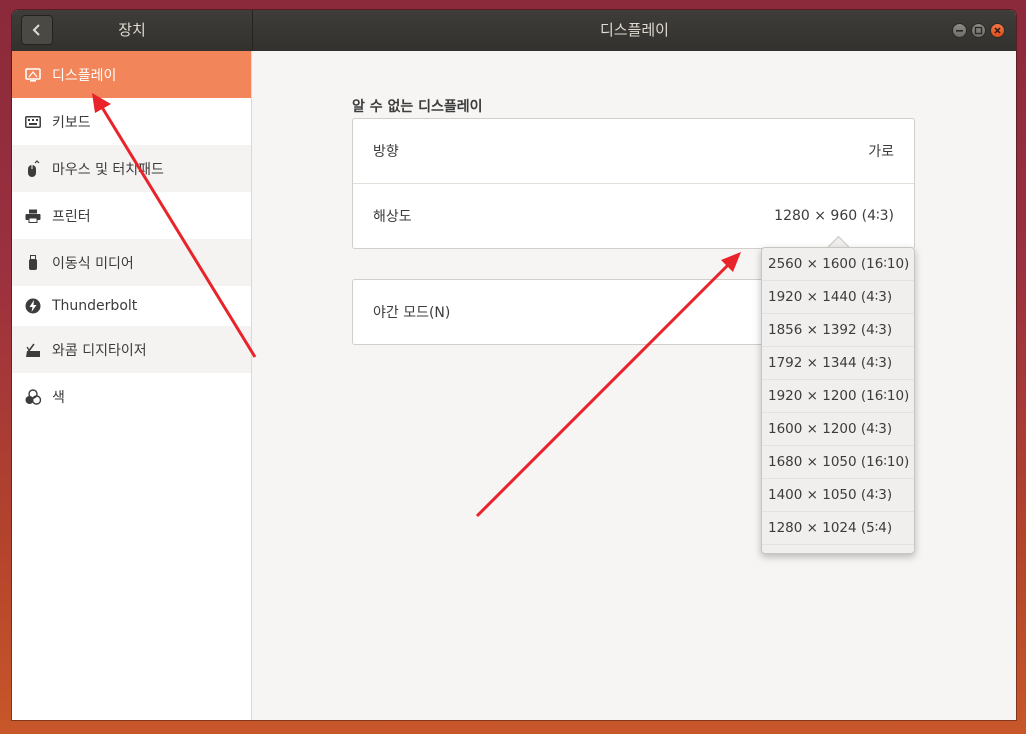 The width and height of the screenshot is (1026, 734). Describe the element at coordinates (33, 306) in the screenshot. I see `thunderbolt-icon` at that location.